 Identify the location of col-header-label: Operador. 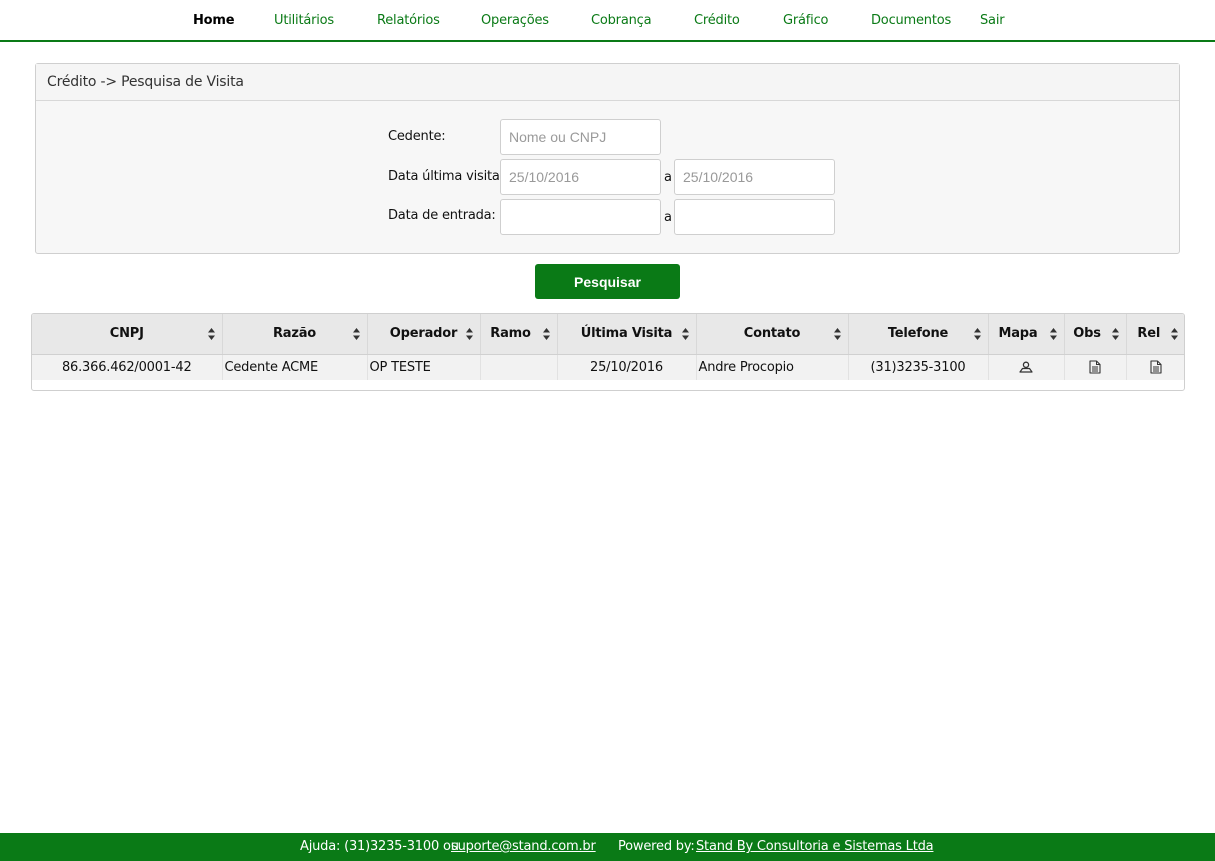
(423, 334).